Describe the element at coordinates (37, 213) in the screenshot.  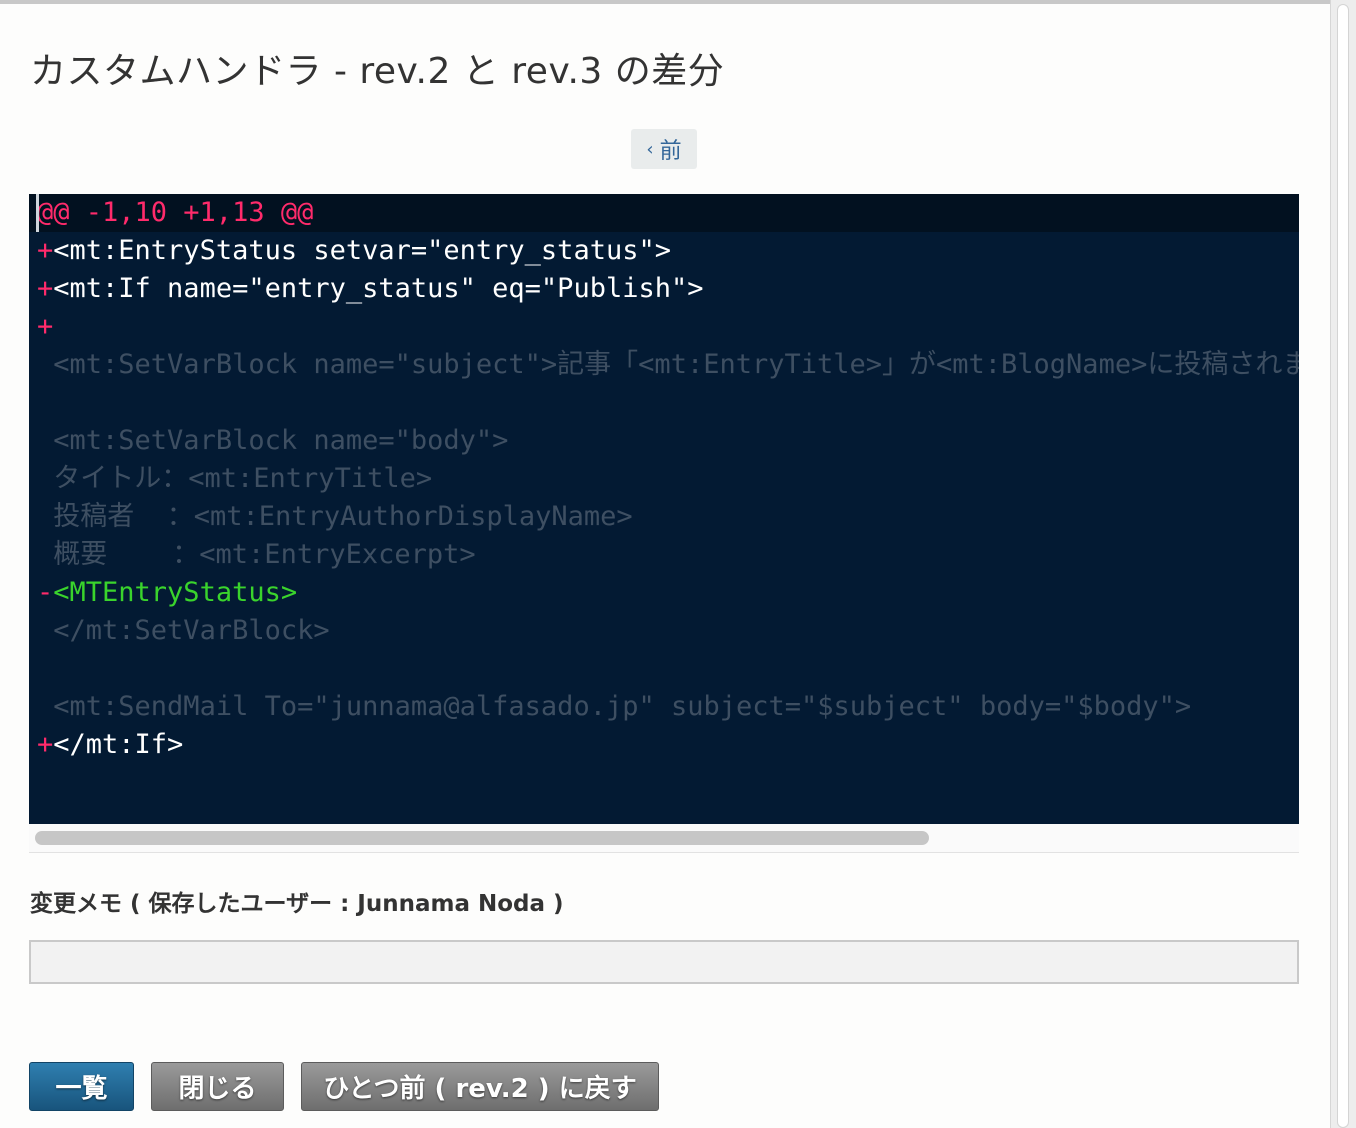
I see `text-cursor` at that location.